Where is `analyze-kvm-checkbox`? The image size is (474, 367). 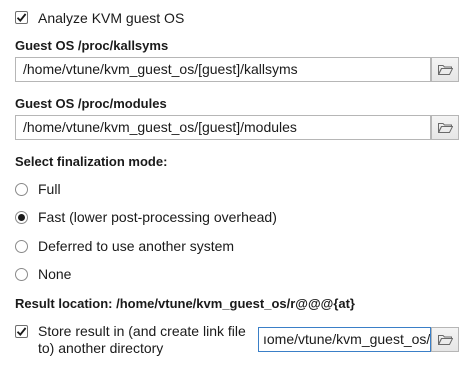 analyze-kvm-checkbox is located at coordinates (21, 17).